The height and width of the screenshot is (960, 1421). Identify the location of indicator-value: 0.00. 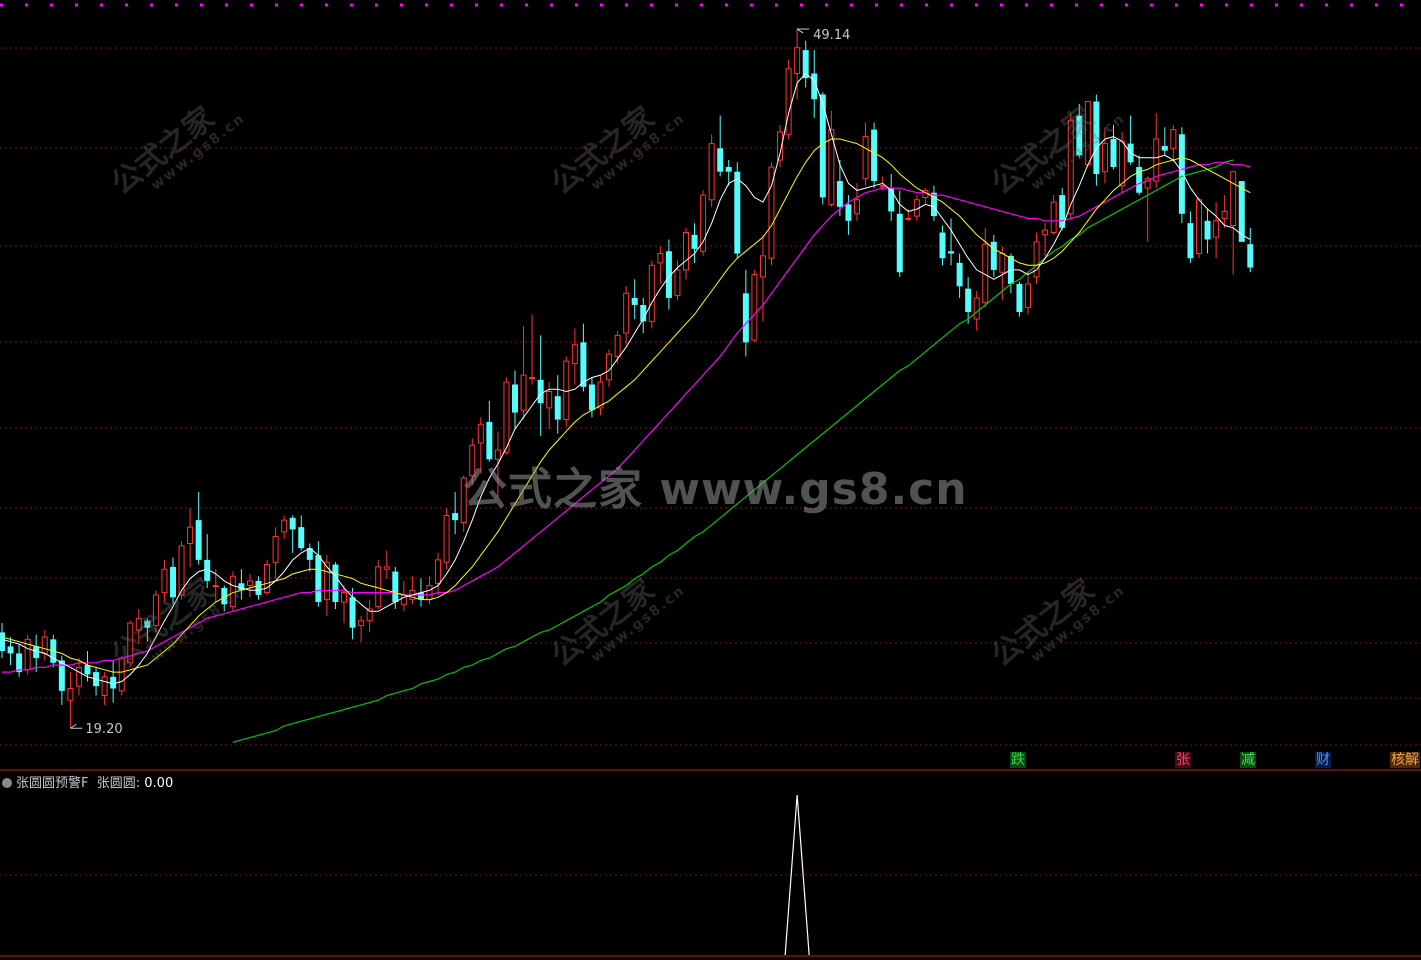
(159, 783).